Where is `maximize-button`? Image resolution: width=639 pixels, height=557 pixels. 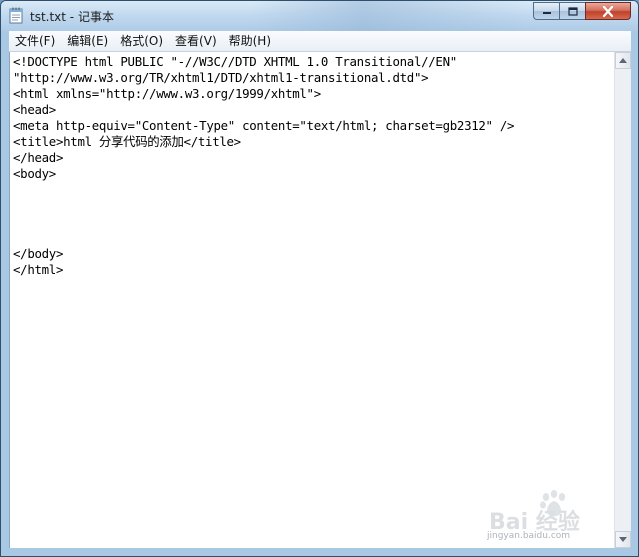 maximize-button is located at coordinates (572, 11).